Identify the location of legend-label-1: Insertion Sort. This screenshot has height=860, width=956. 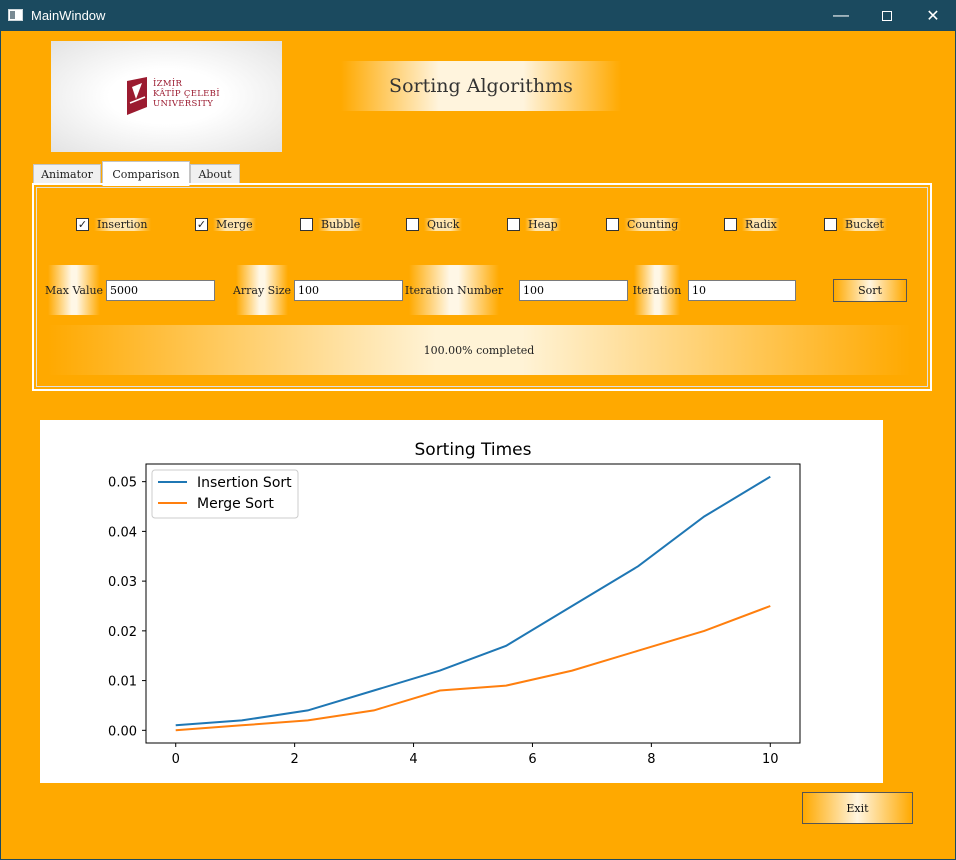
(244, 483).